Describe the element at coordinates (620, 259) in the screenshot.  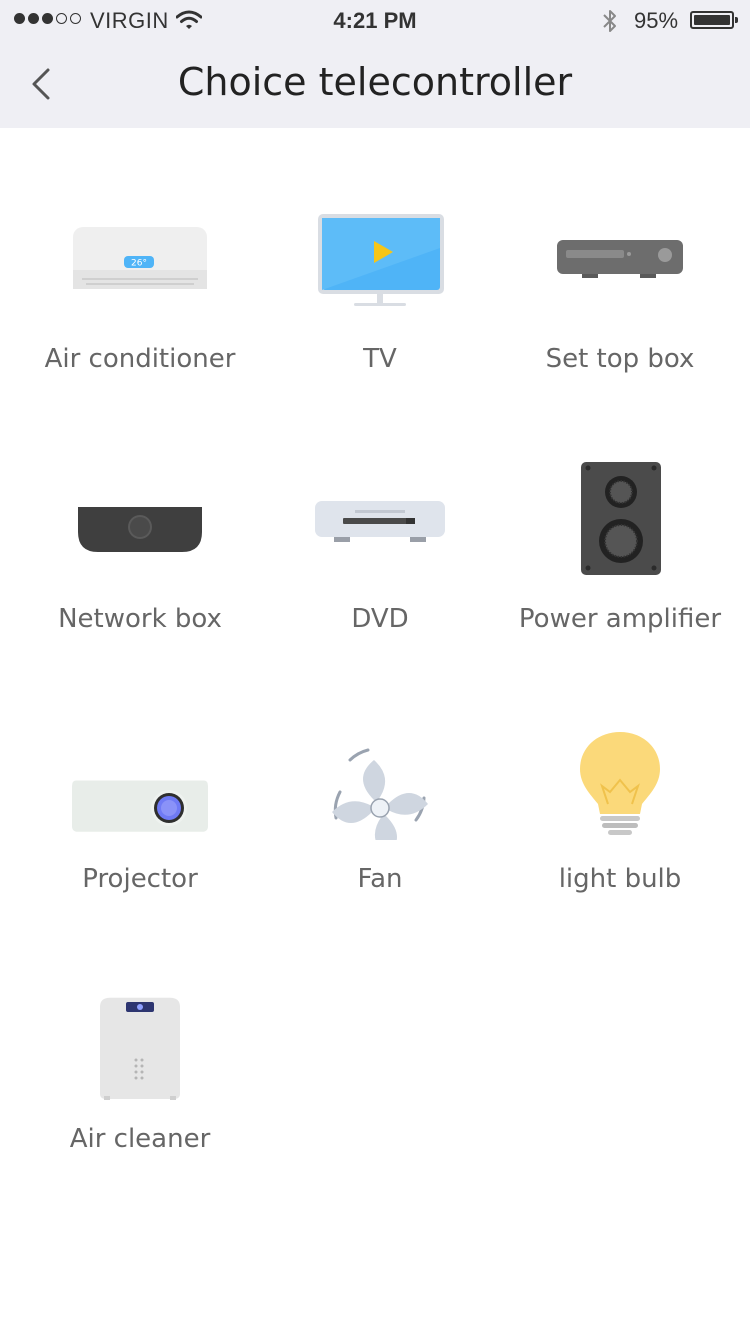
I see `set-top-box-icon` at that location.